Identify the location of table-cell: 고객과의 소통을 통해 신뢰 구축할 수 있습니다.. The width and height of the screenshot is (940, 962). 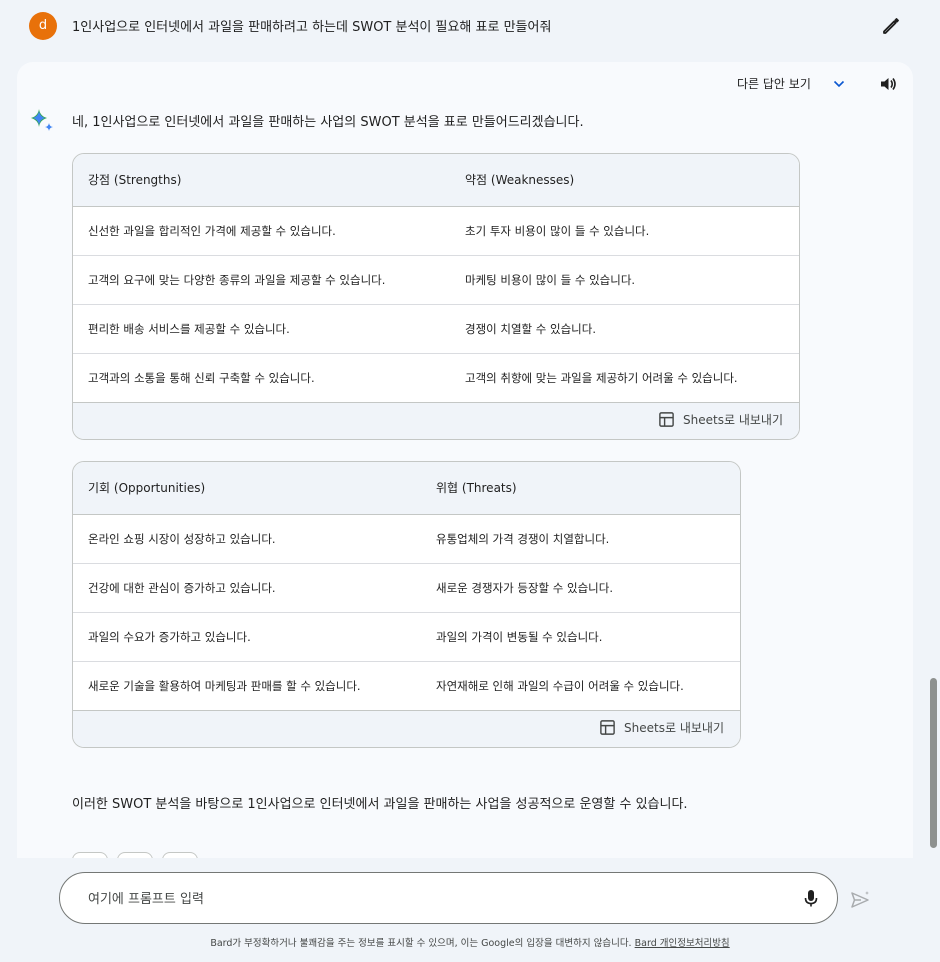
(261, 378).